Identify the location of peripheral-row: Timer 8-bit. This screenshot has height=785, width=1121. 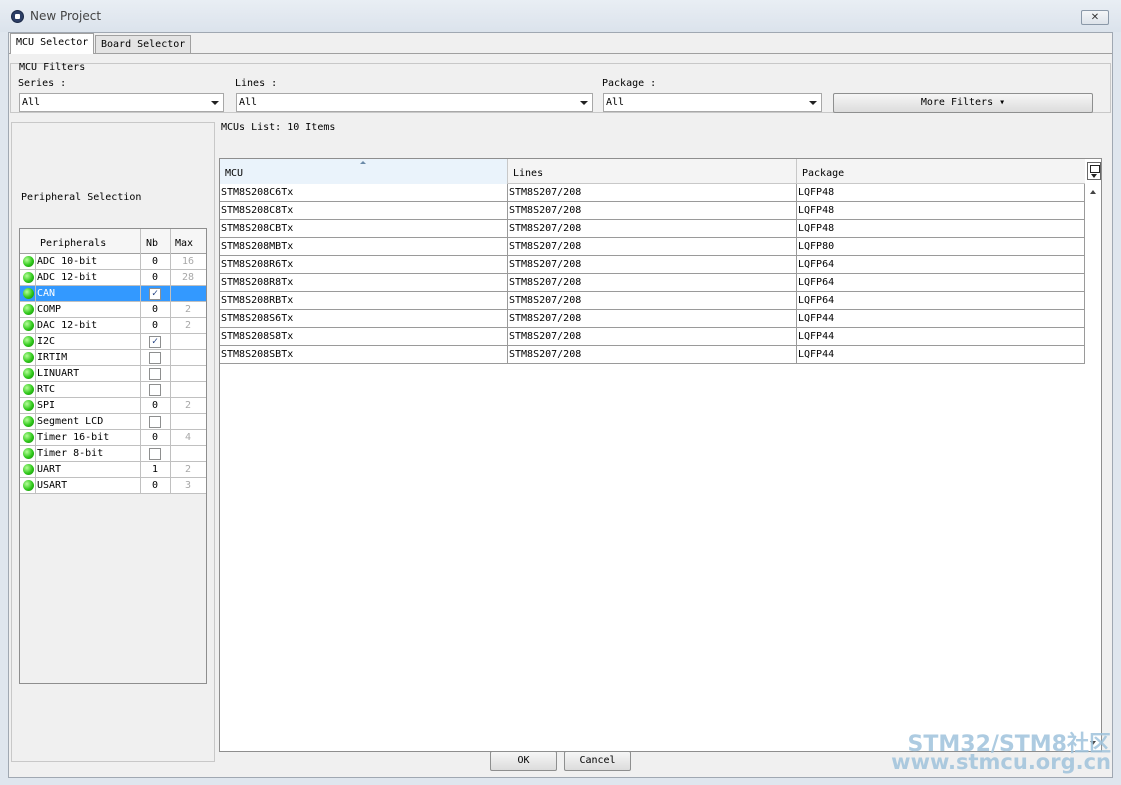
(113, 454).